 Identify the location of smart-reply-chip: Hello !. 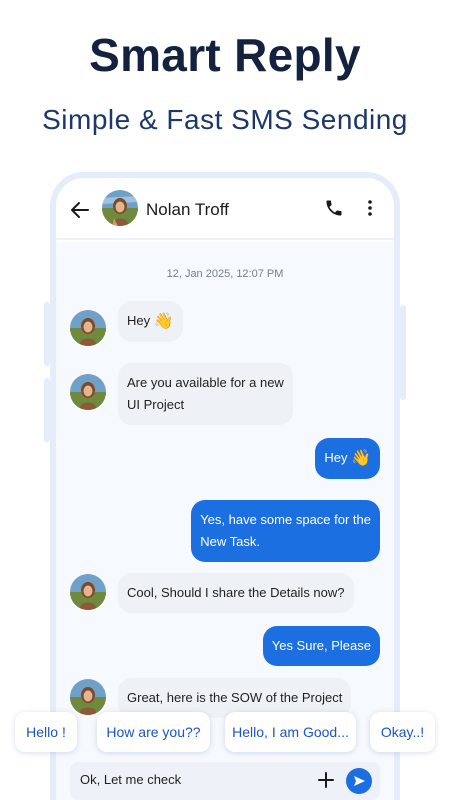
(46, 732).